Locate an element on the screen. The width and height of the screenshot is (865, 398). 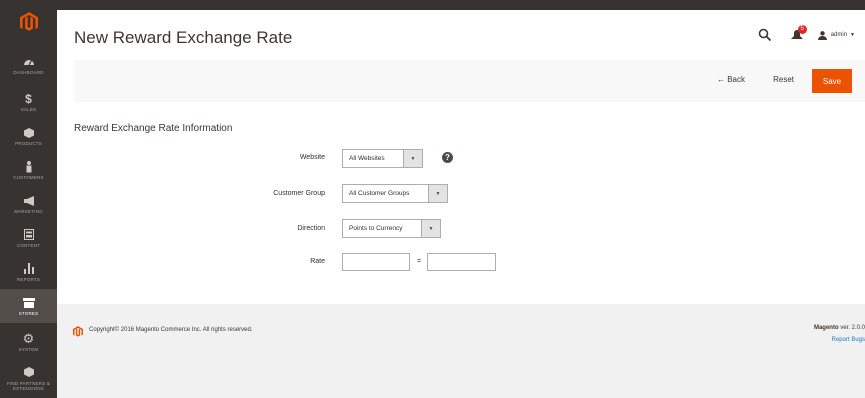
website-select-value: All Websites is located at coordinates (367, 158).